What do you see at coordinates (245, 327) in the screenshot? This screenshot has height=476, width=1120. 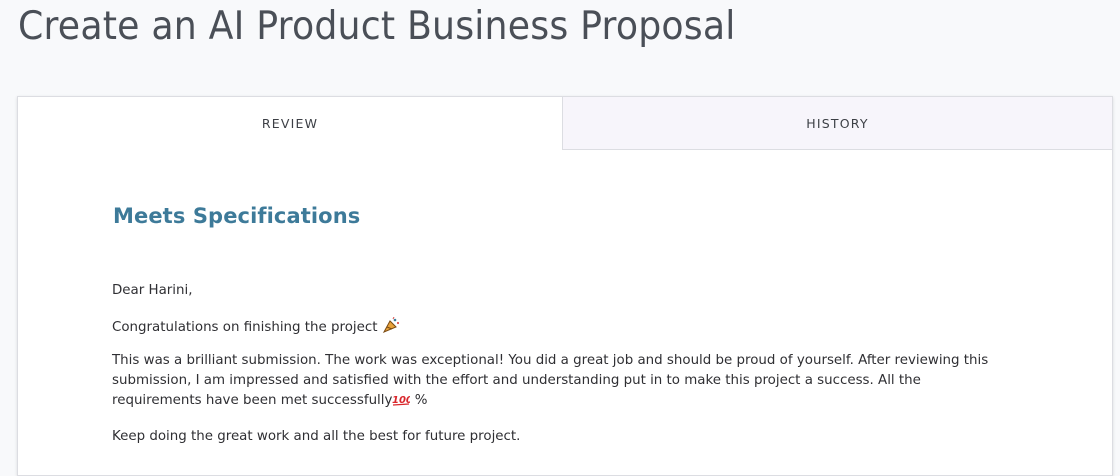 I see `congrats-text: Congratulations on finishing the project` at bounding box center [245, 327].